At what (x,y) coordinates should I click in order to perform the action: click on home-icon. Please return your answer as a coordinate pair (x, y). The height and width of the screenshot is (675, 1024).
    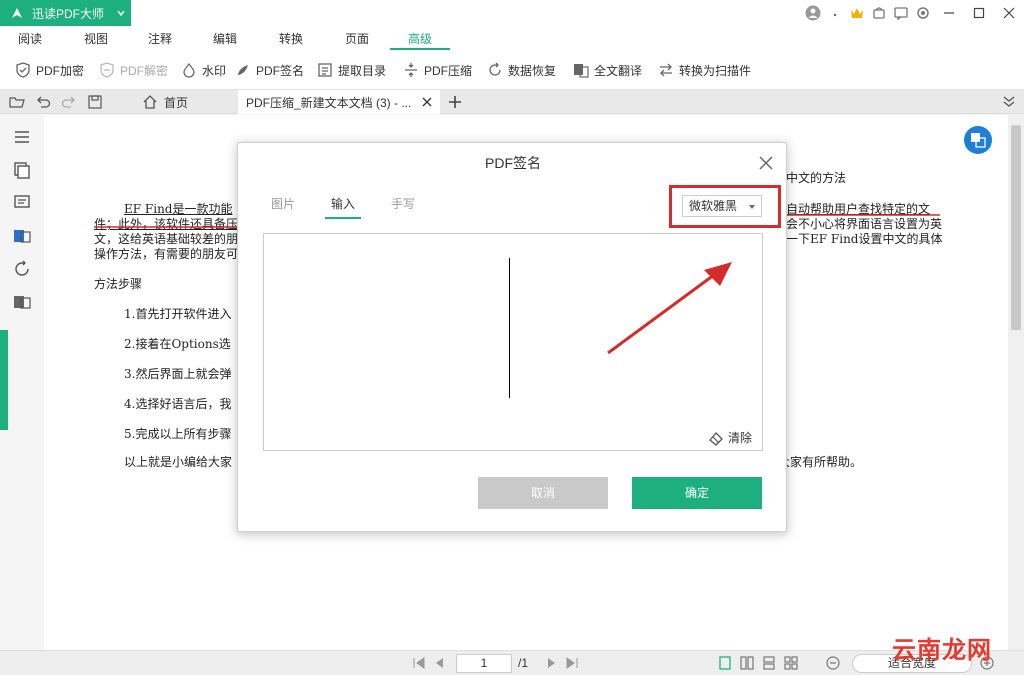
    Looking at the image, I should click on (150, 102).